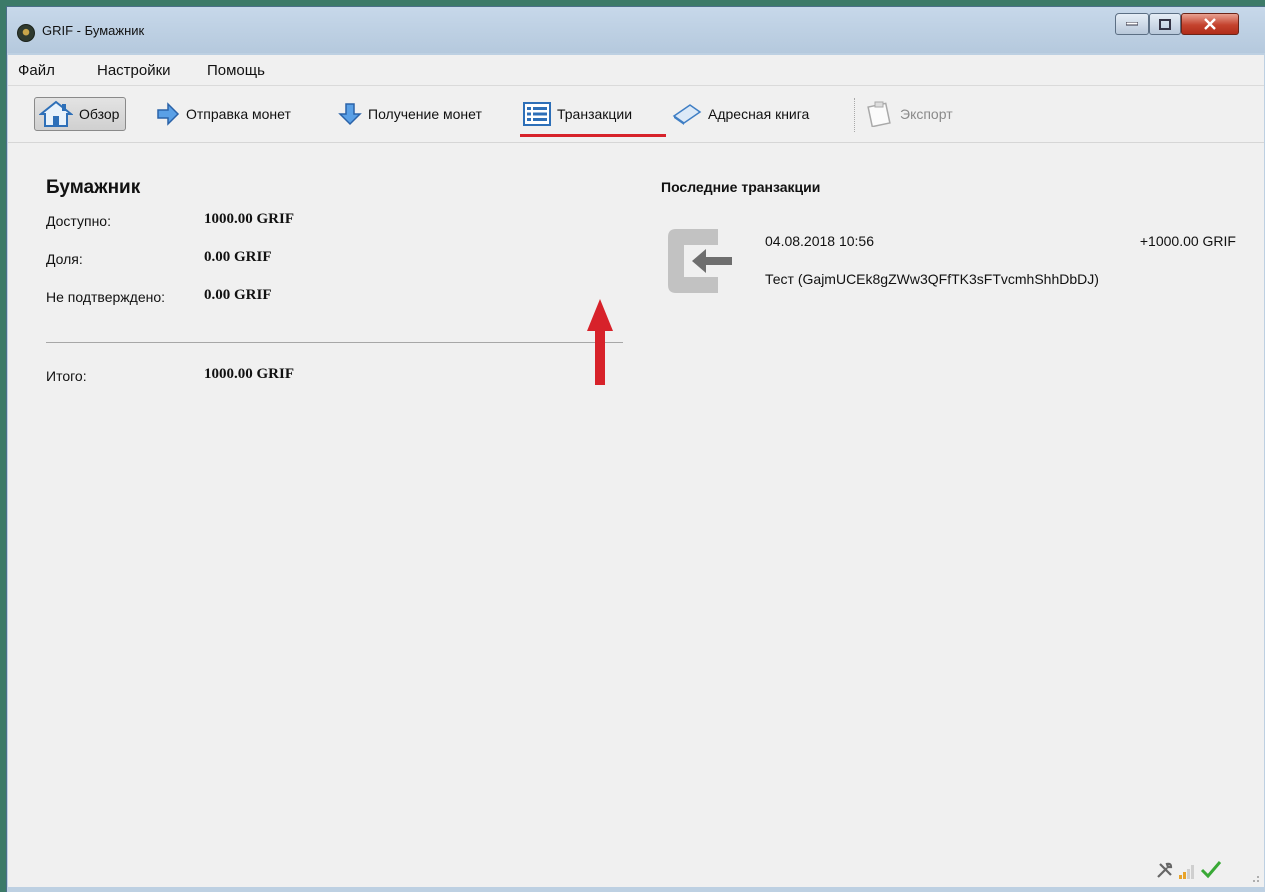 This screenshot has height=892, width=1265. What do you see at coordinates (819, 241) in the screenshot?
I see `transaction-date: 04.08.2018 10:56` at bounding box center [819, 241].